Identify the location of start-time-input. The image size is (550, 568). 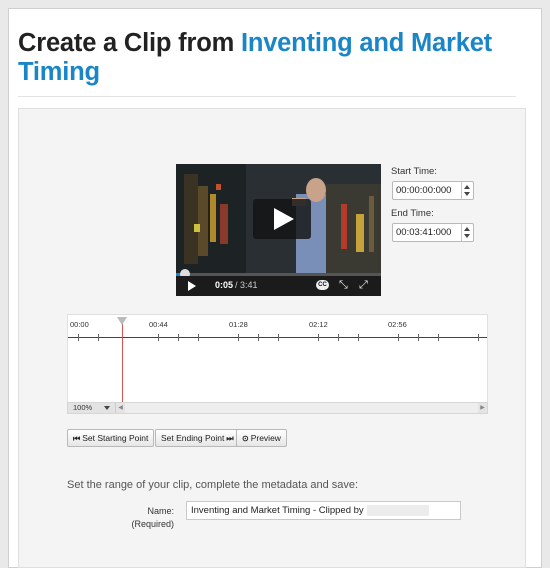
(428, 190).